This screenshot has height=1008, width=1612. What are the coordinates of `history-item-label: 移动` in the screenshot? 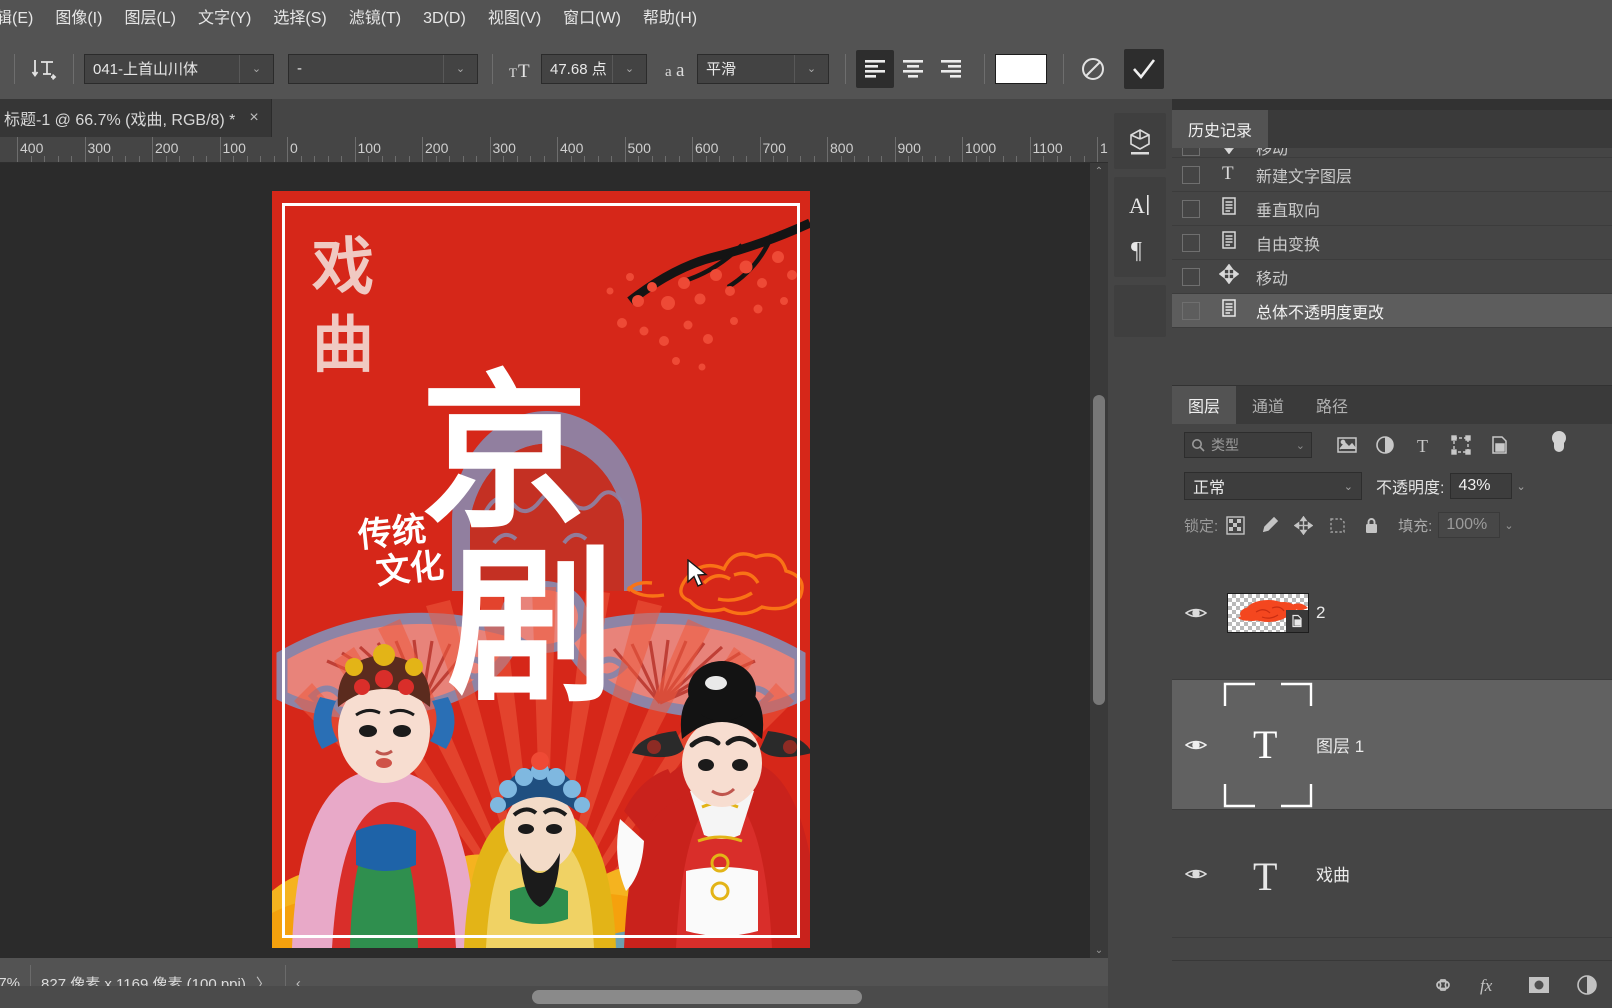 It's located at (1272, 279).